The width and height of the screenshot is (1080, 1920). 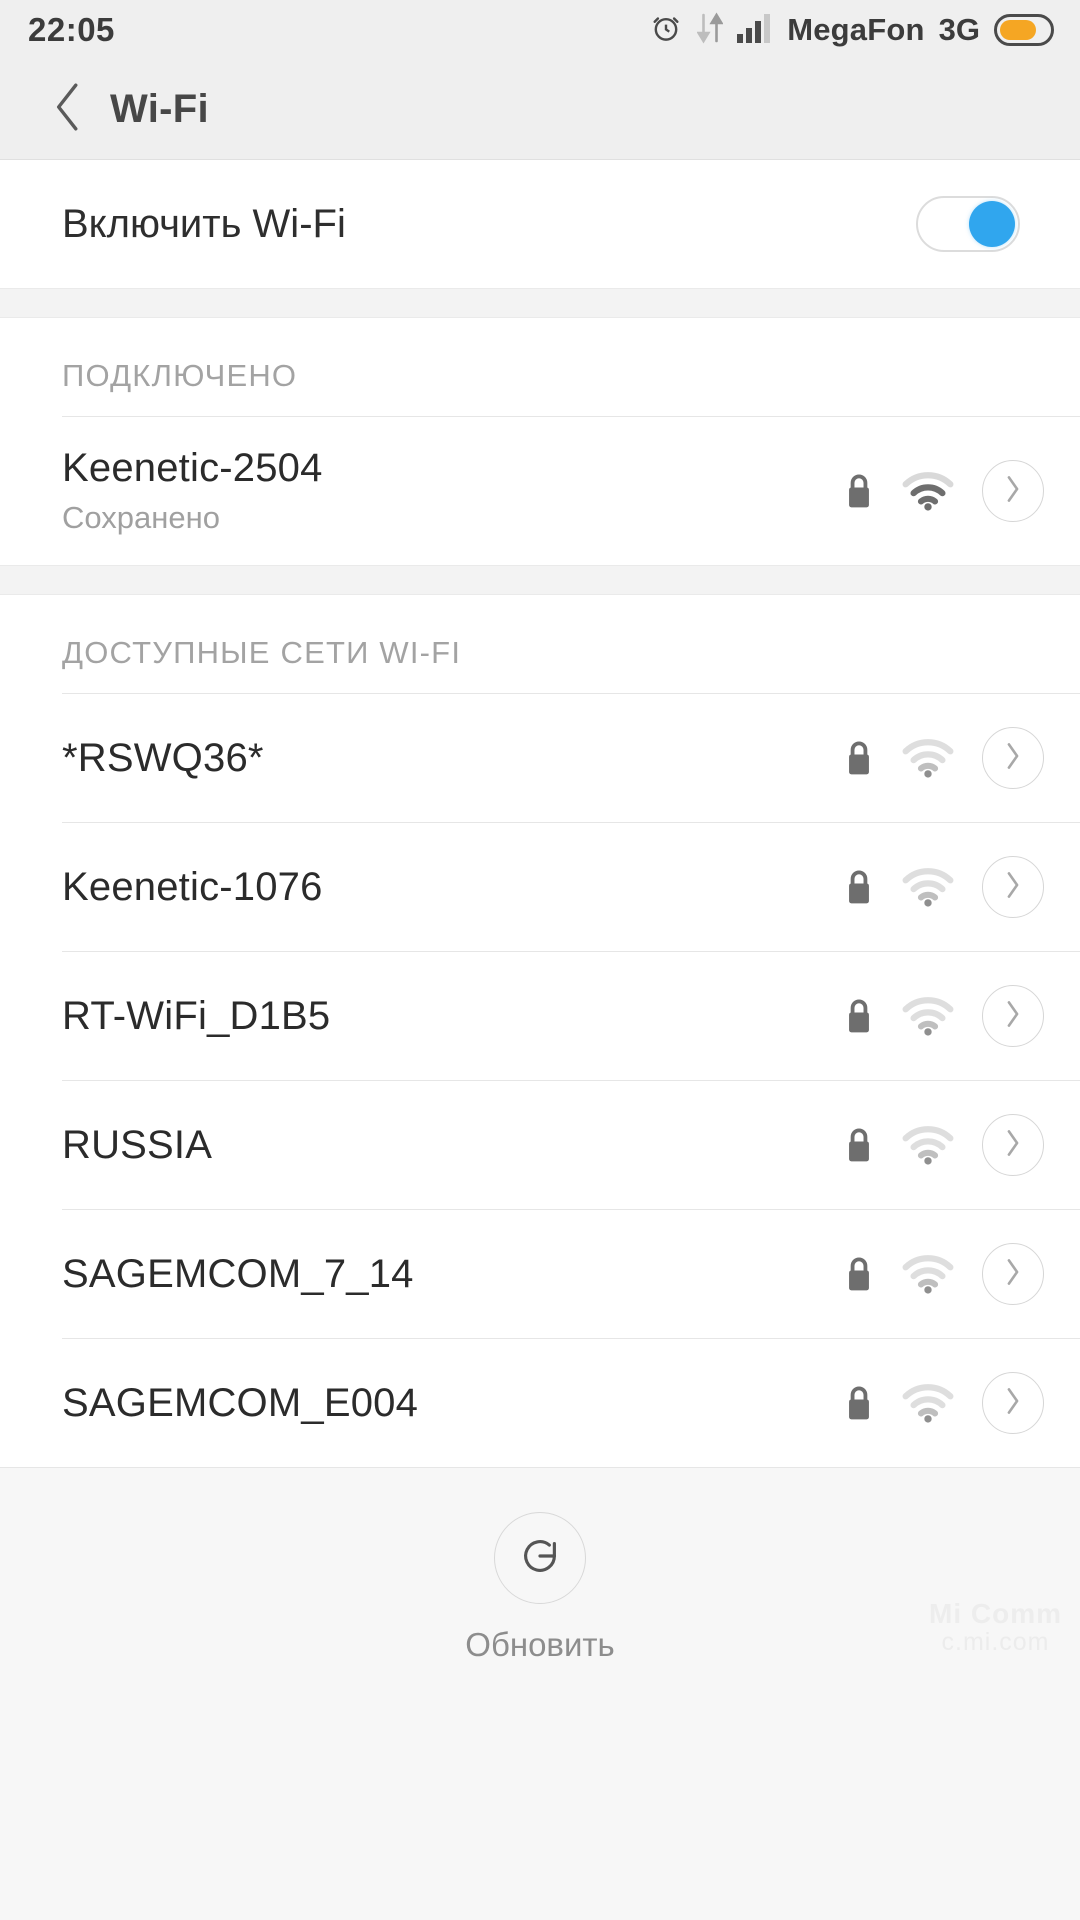 I want to click on wifi-enable-label: Включить Wi-Fi, so click(x=204, y=223).